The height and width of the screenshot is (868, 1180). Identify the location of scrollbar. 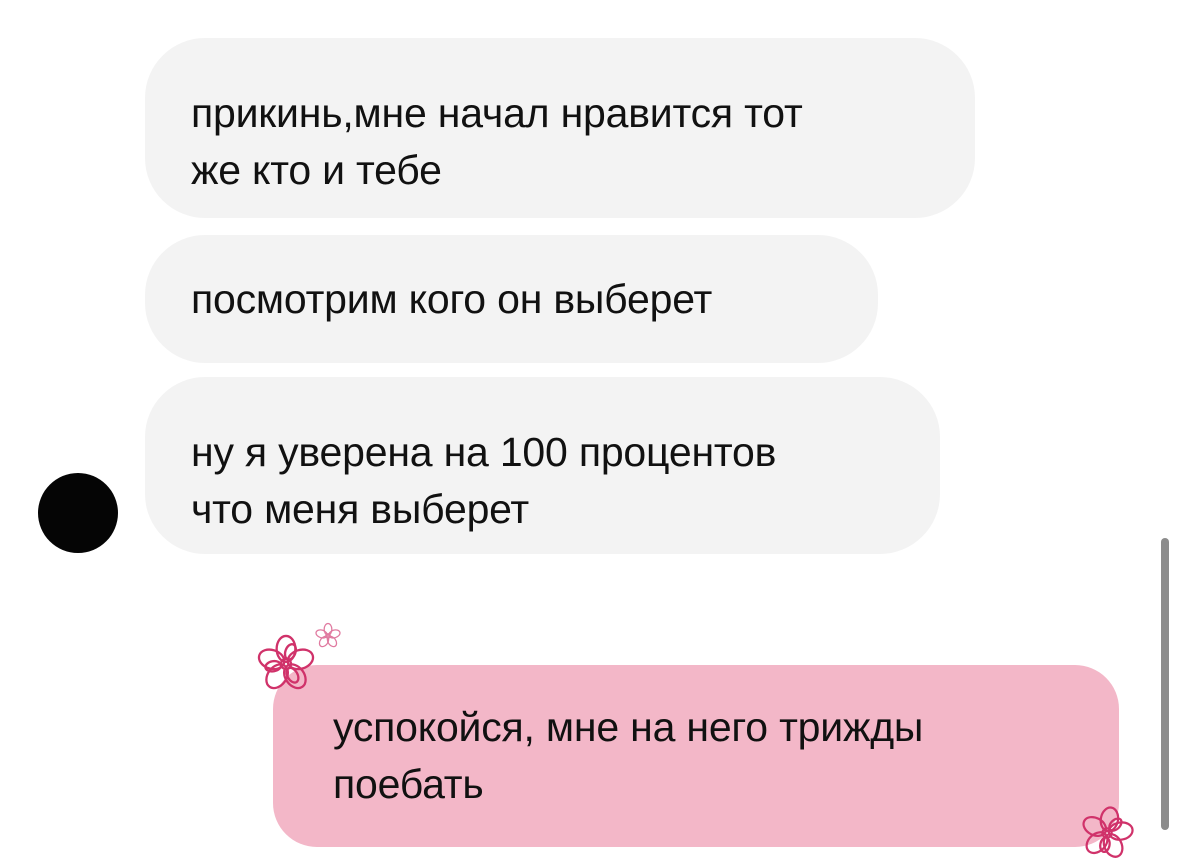
(1165, 684).